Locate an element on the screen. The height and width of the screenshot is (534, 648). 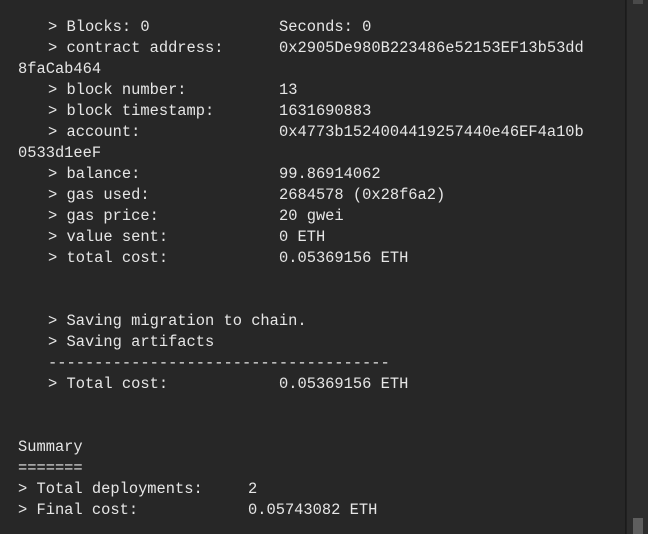
output-line-saving-migration: > Saving migration to chain. is located at coordinates (312, 321).